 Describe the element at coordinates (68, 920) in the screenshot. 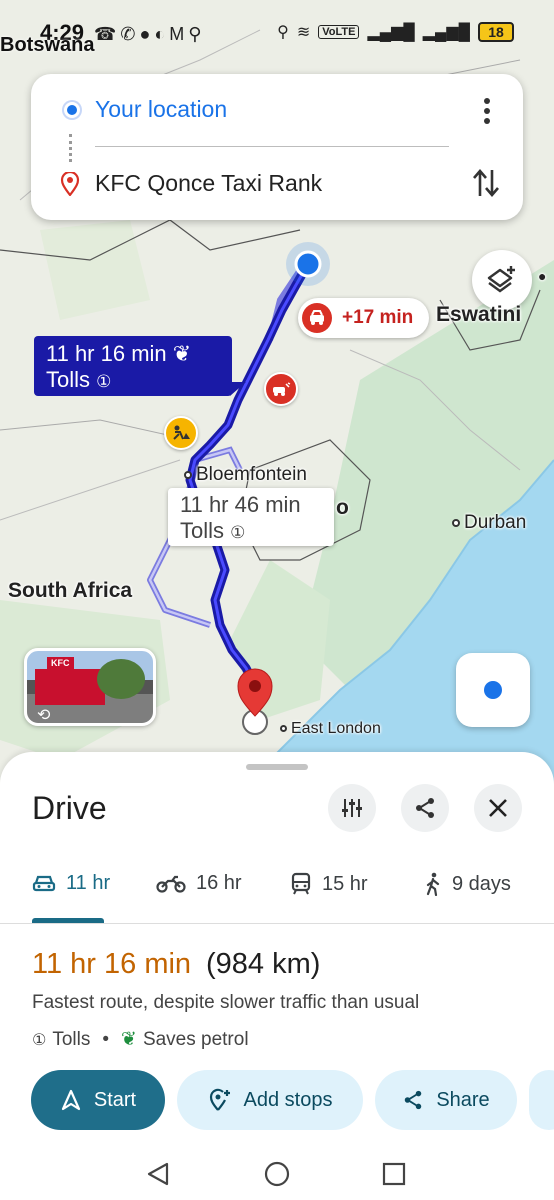

I see `active-tab-indicator` at that location.